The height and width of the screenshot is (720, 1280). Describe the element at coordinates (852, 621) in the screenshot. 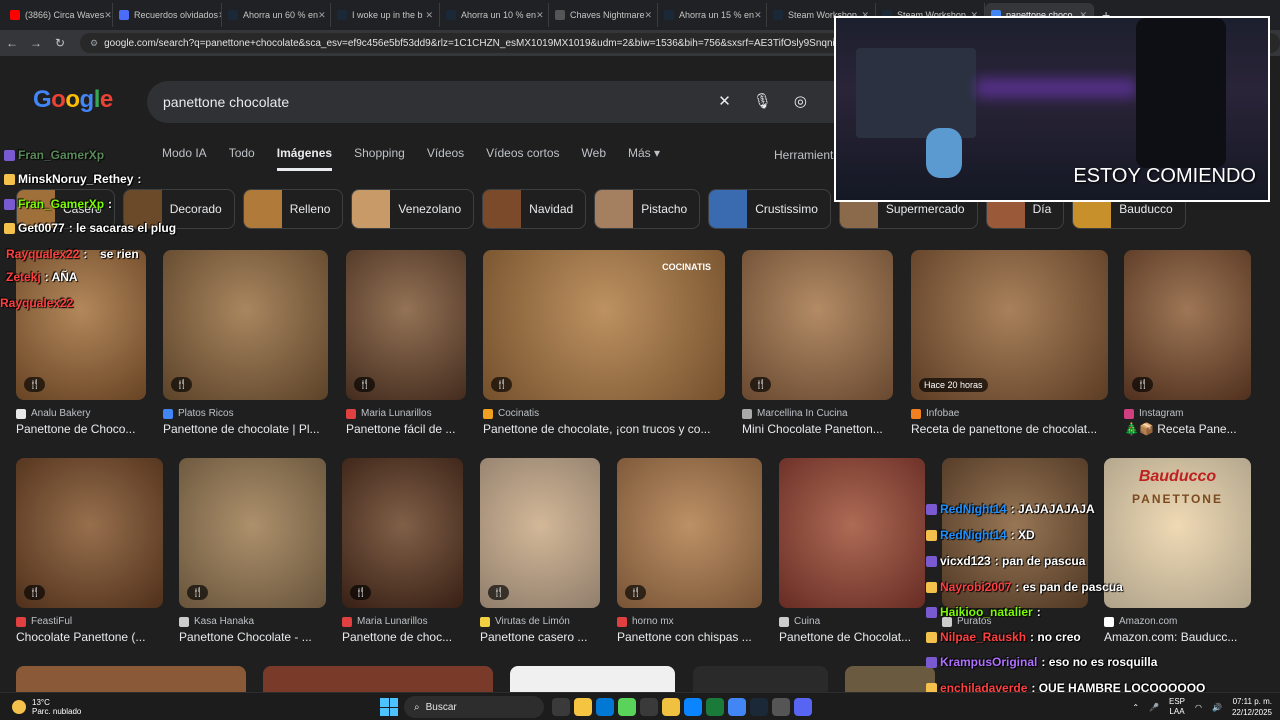

I see `result-source: Cuina` at that location.